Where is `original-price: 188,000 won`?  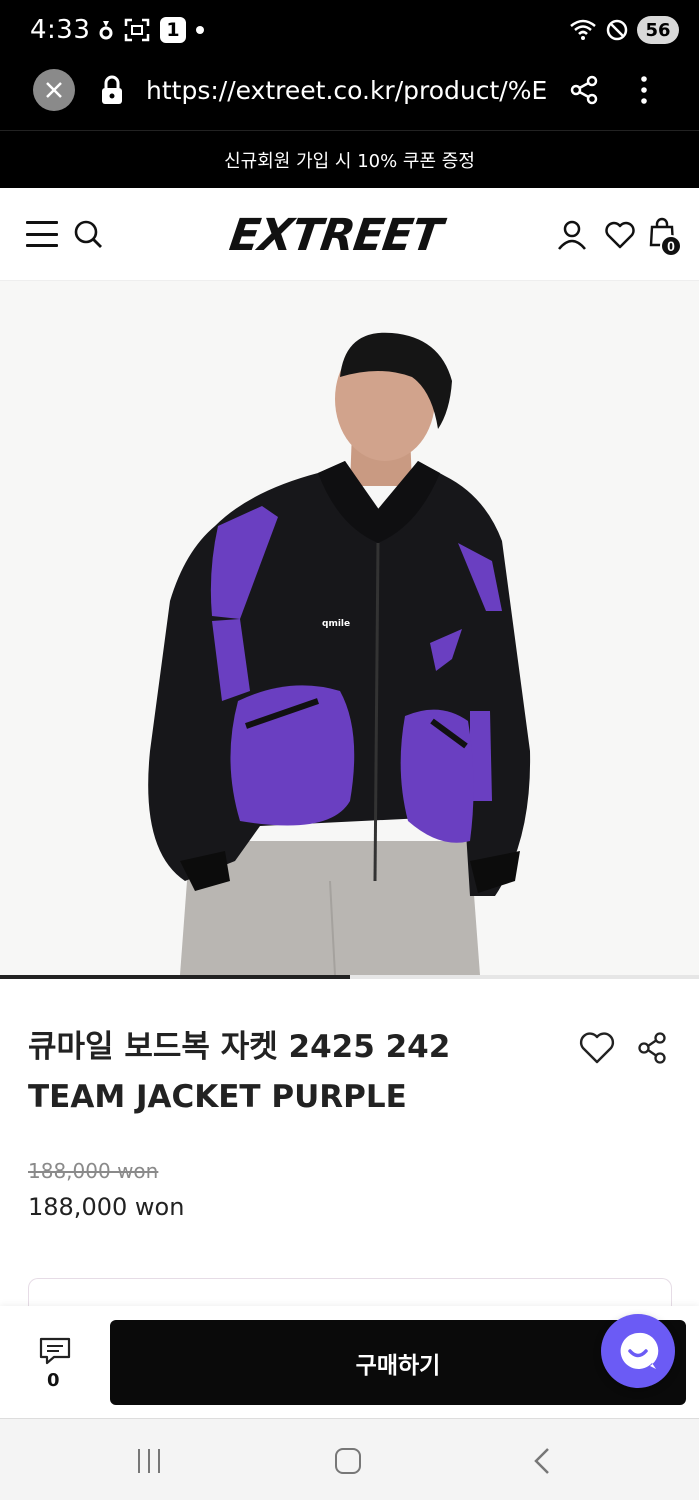
original-price: 188,000 won is located at coordinates (93, 1171).